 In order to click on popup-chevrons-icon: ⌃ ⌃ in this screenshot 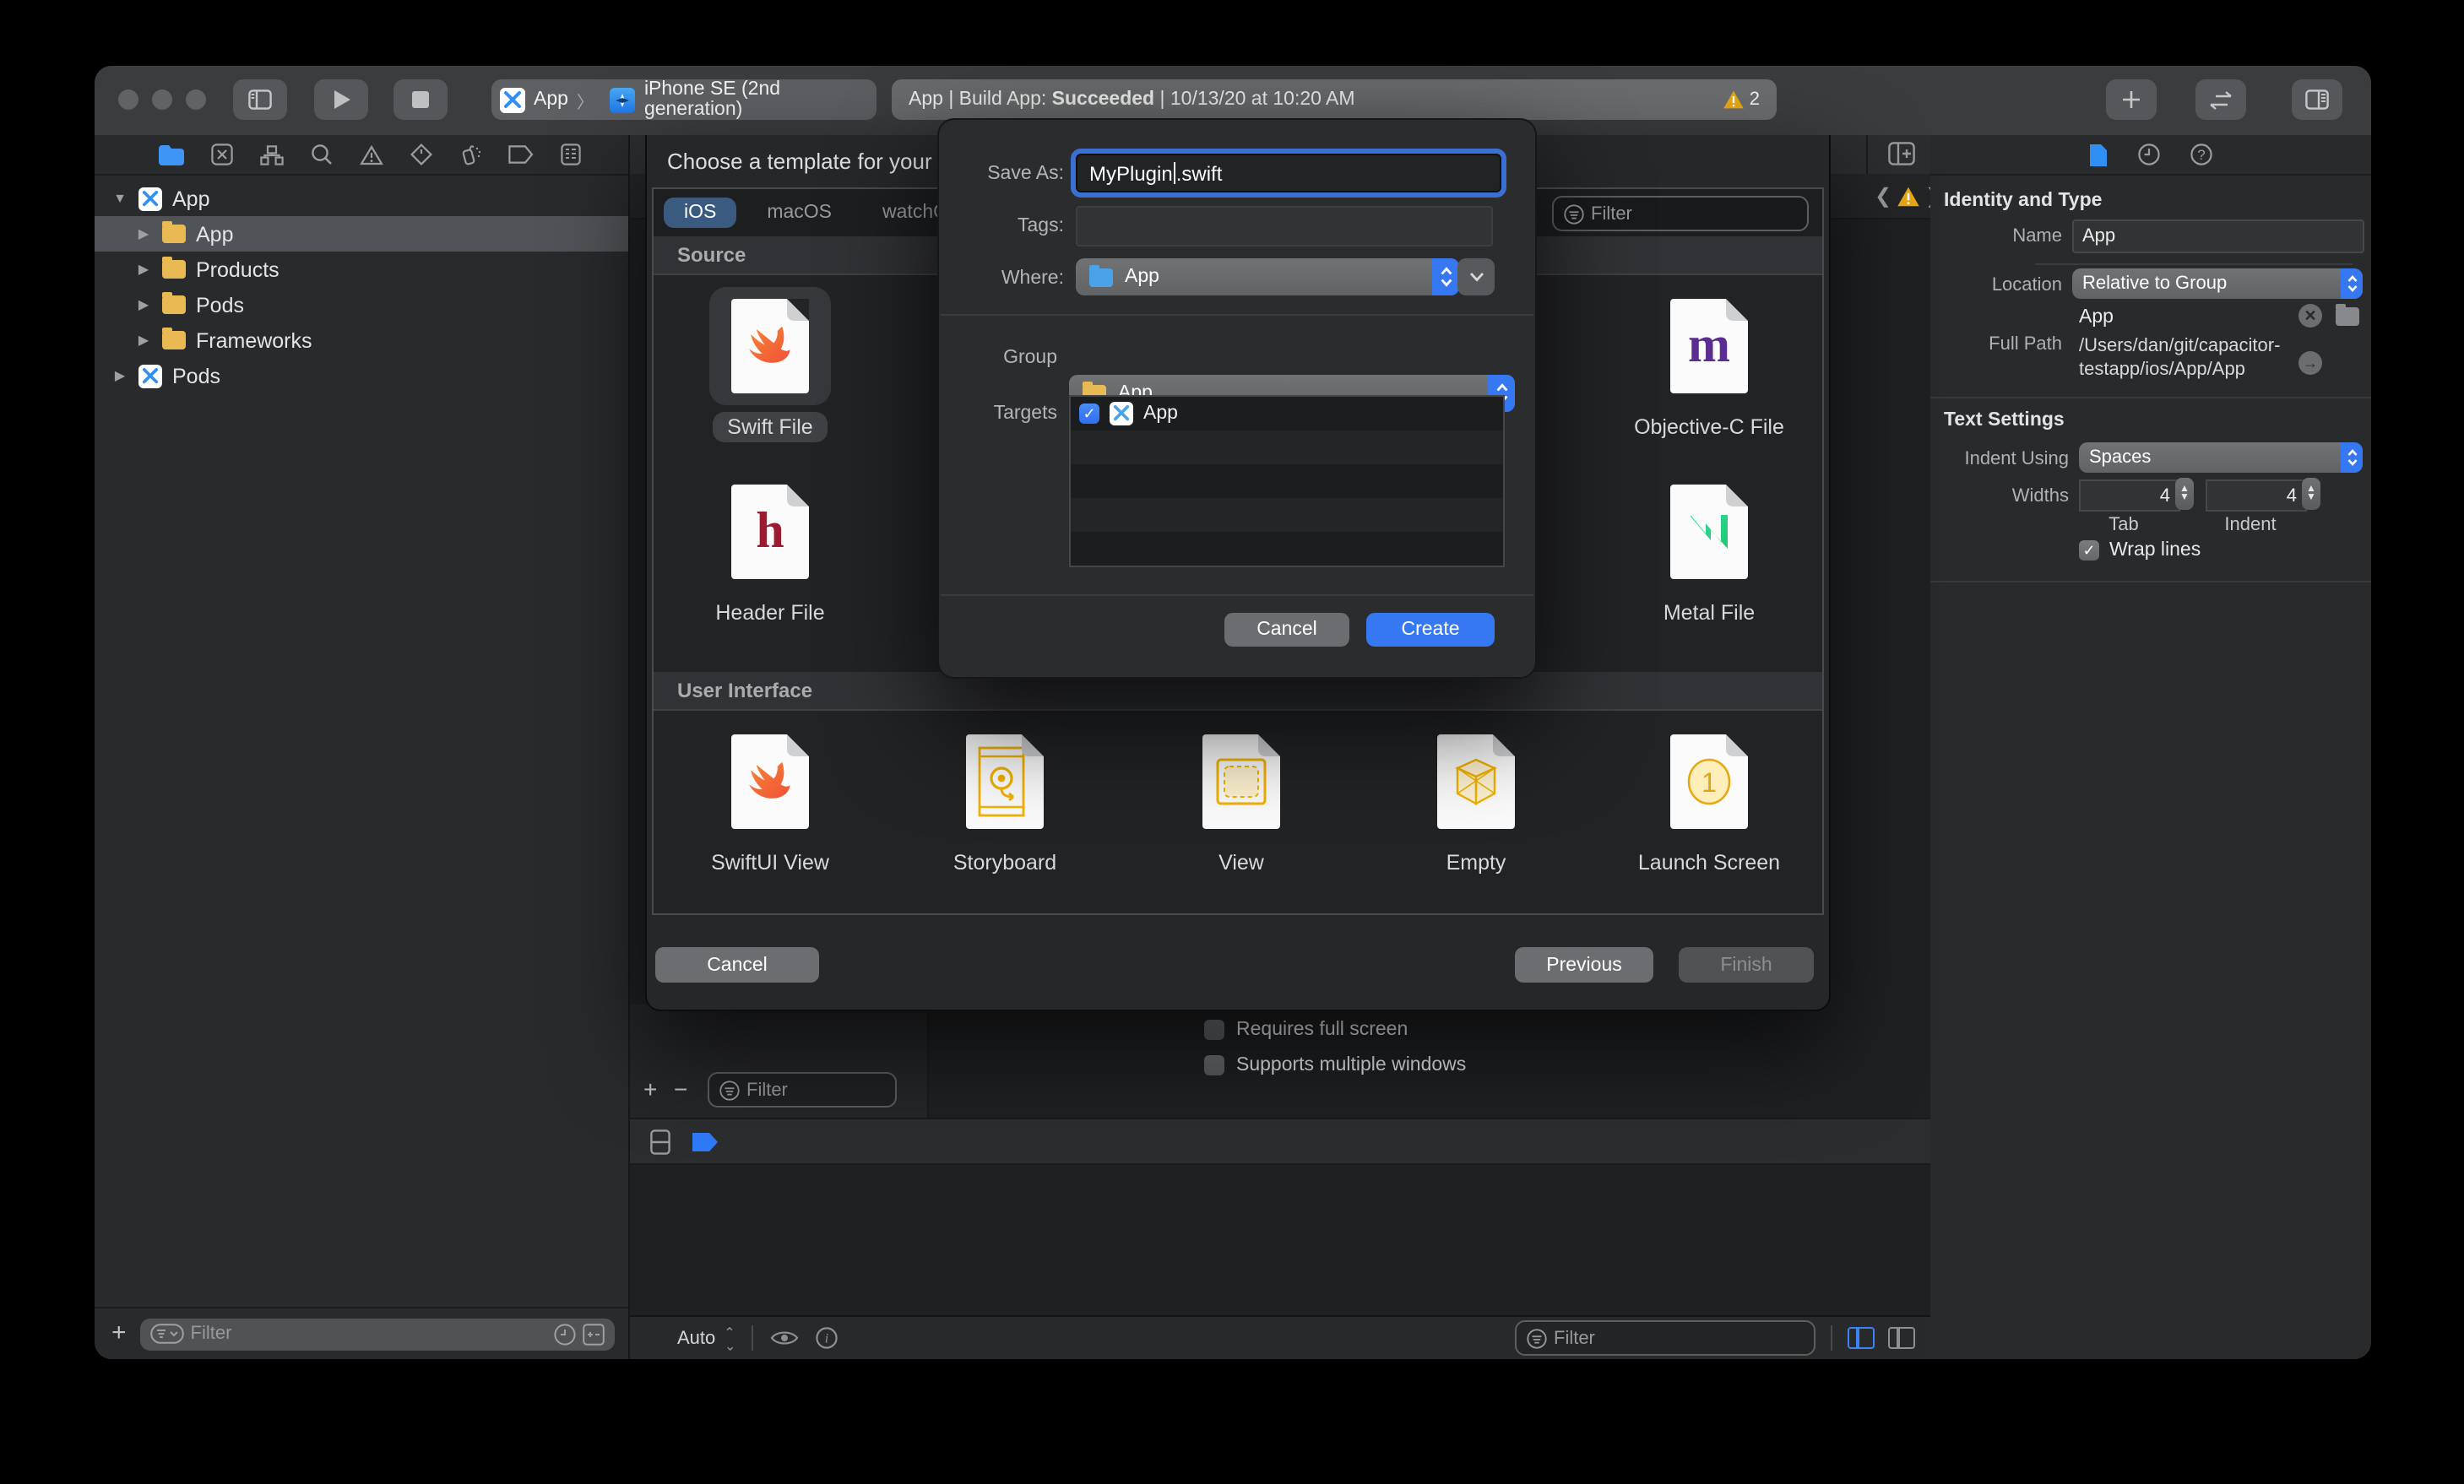, I will do `click(729, 1338)`.